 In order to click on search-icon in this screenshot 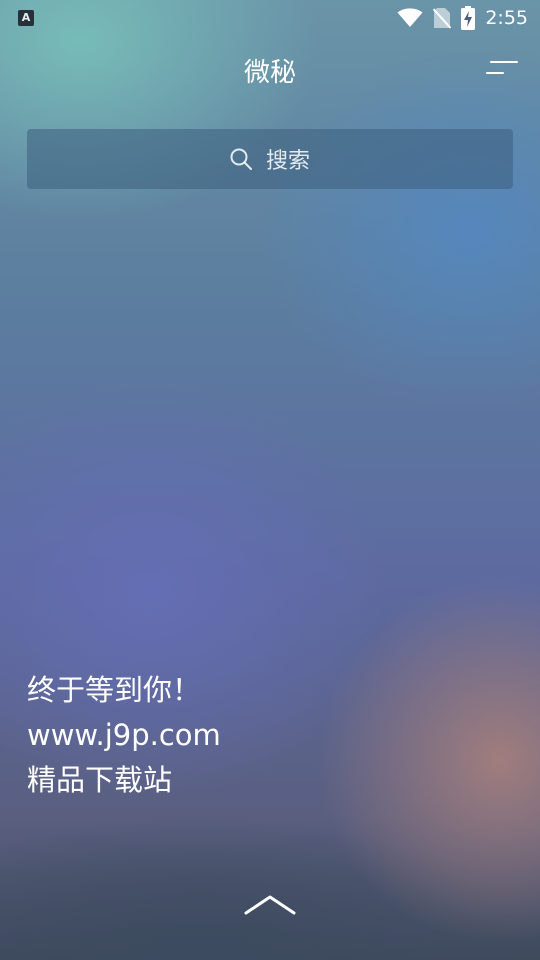, I will do `click(241, 159)`.